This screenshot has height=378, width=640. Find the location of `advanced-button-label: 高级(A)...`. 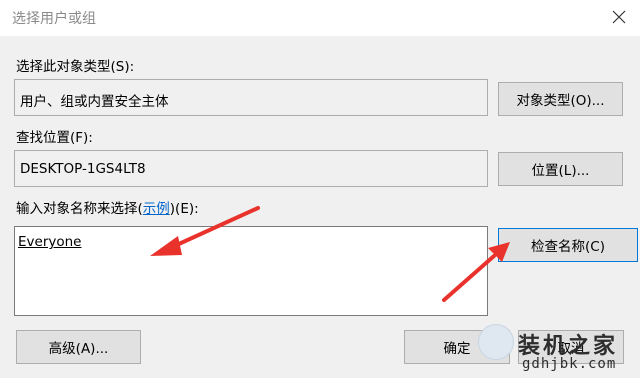

advanced-button-label: 高级(A)... is located at coordinates (78, 349).